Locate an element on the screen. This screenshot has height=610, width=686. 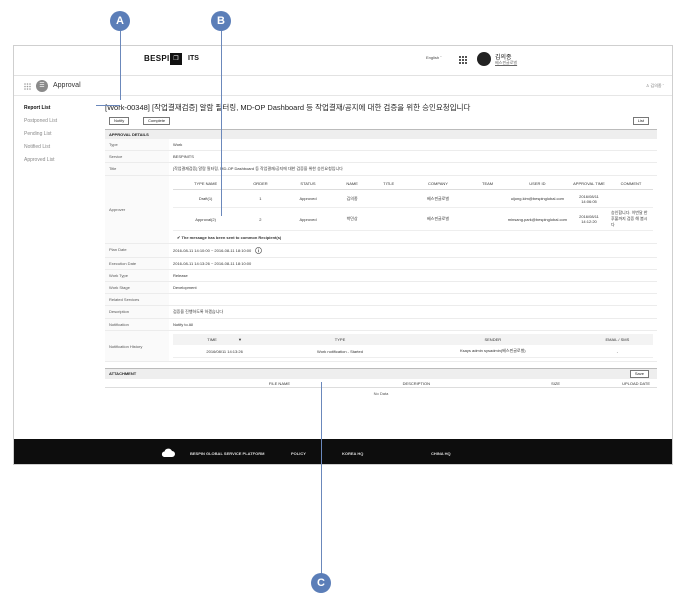
attachment-empty: No Data is located at coordinates (381, 393).